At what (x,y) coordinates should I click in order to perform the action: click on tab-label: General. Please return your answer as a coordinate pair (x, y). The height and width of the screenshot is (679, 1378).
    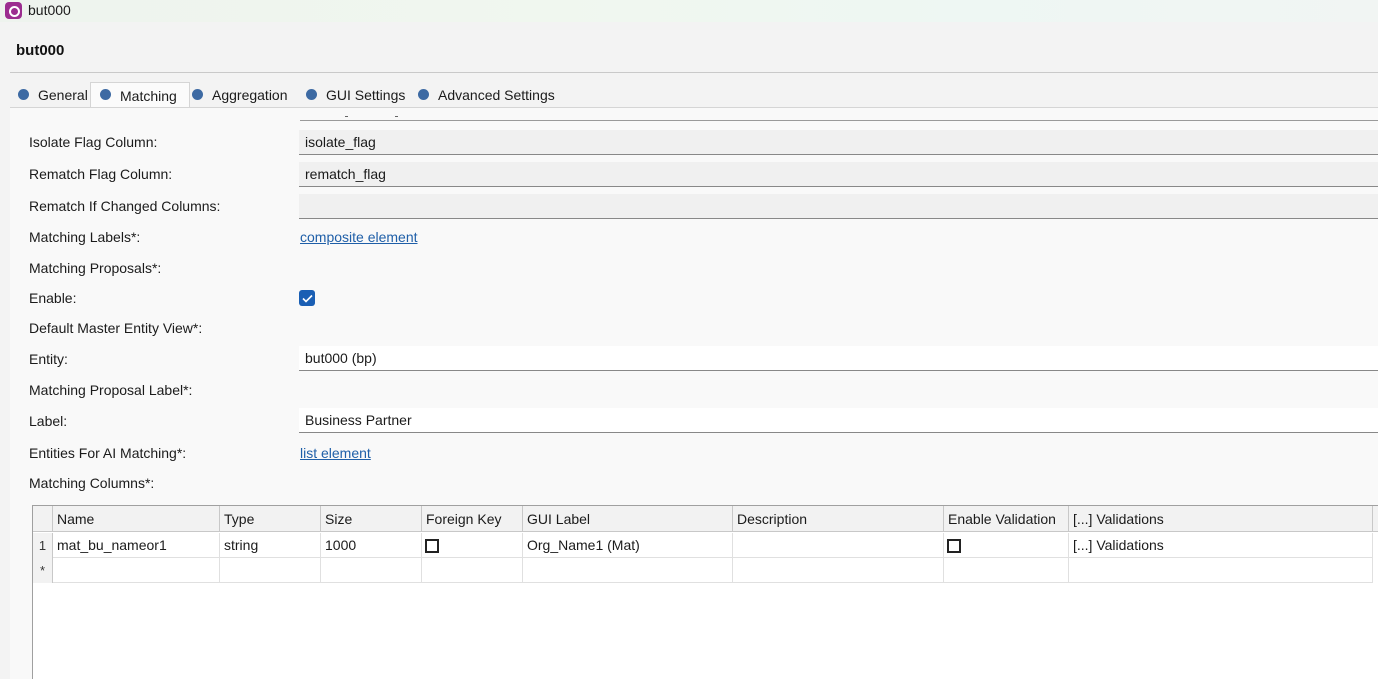
    Looking at the image, I should click on (63, 95).